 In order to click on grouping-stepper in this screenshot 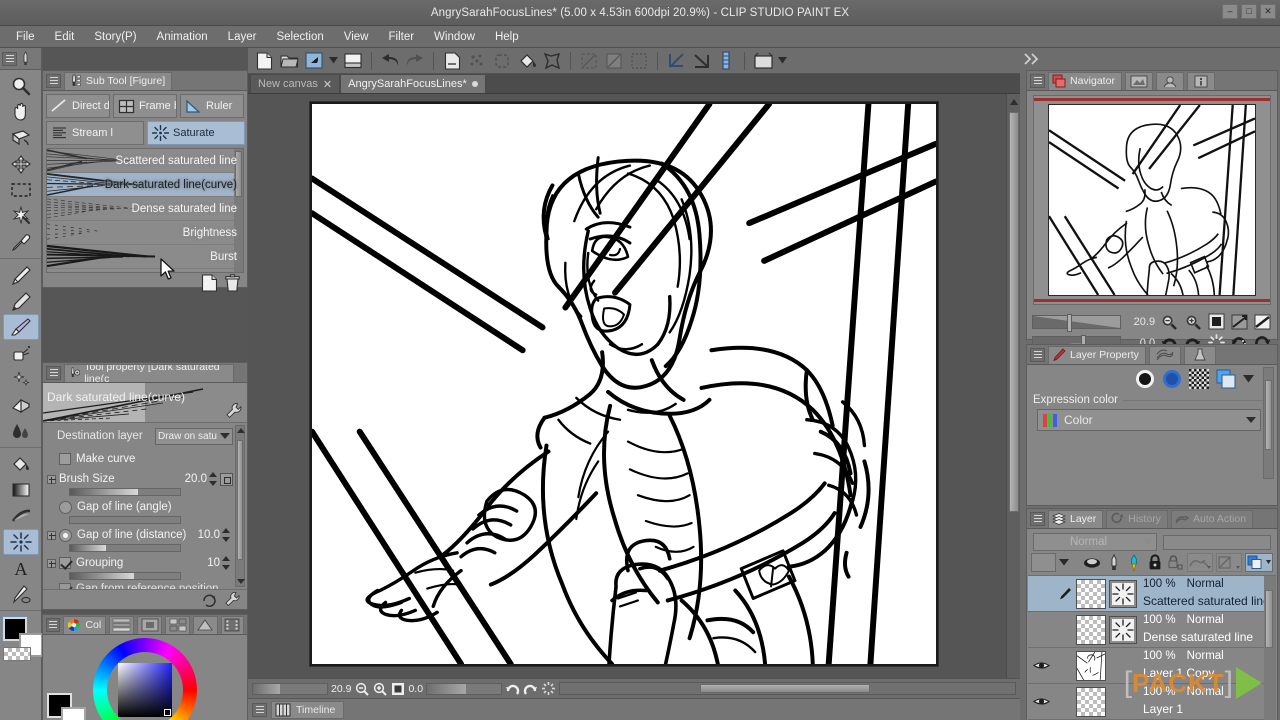, I will do `click(226, 563)`.